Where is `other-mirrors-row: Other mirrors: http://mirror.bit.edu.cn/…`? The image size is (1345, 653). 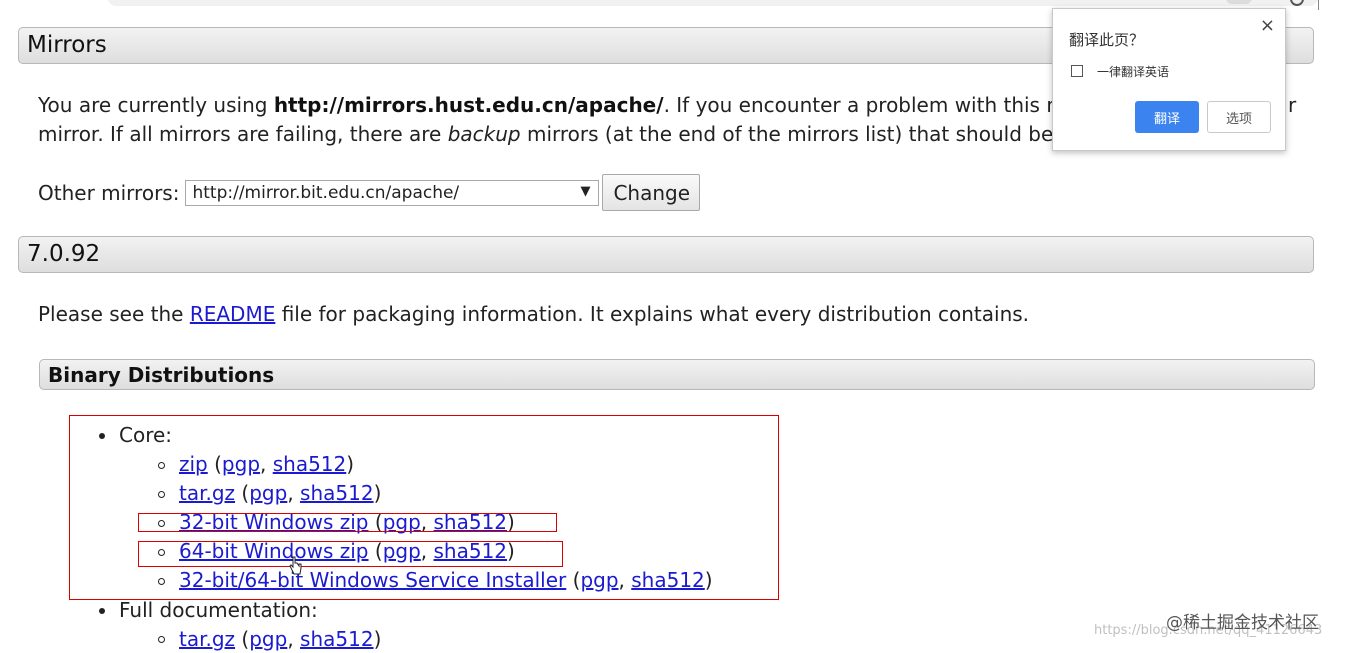 other-mirrors-row: Other mirrors: http://mirror.bit.edu.cn/… is located at coordinates (369, 192).